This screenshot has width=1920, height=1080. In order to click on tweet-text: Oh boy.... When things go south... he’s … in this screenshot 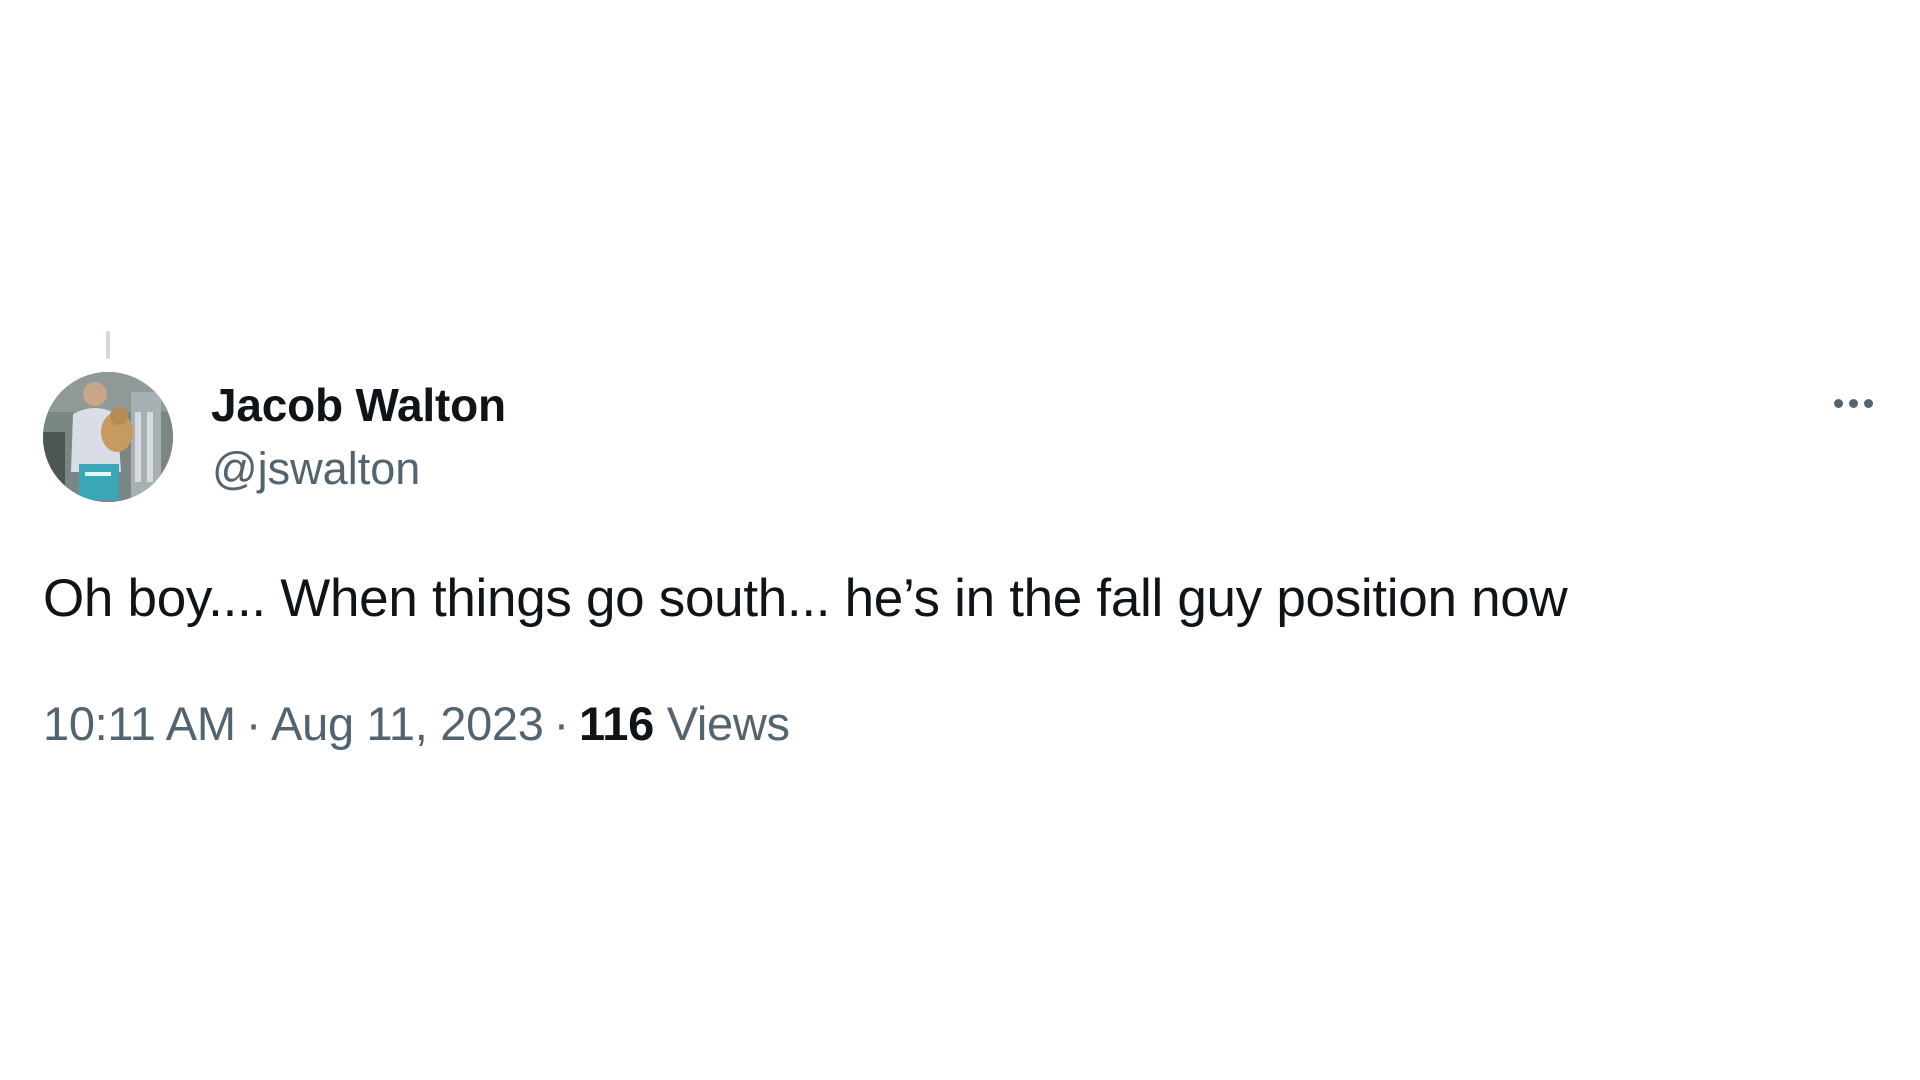, I will do `click(805, 598)`.